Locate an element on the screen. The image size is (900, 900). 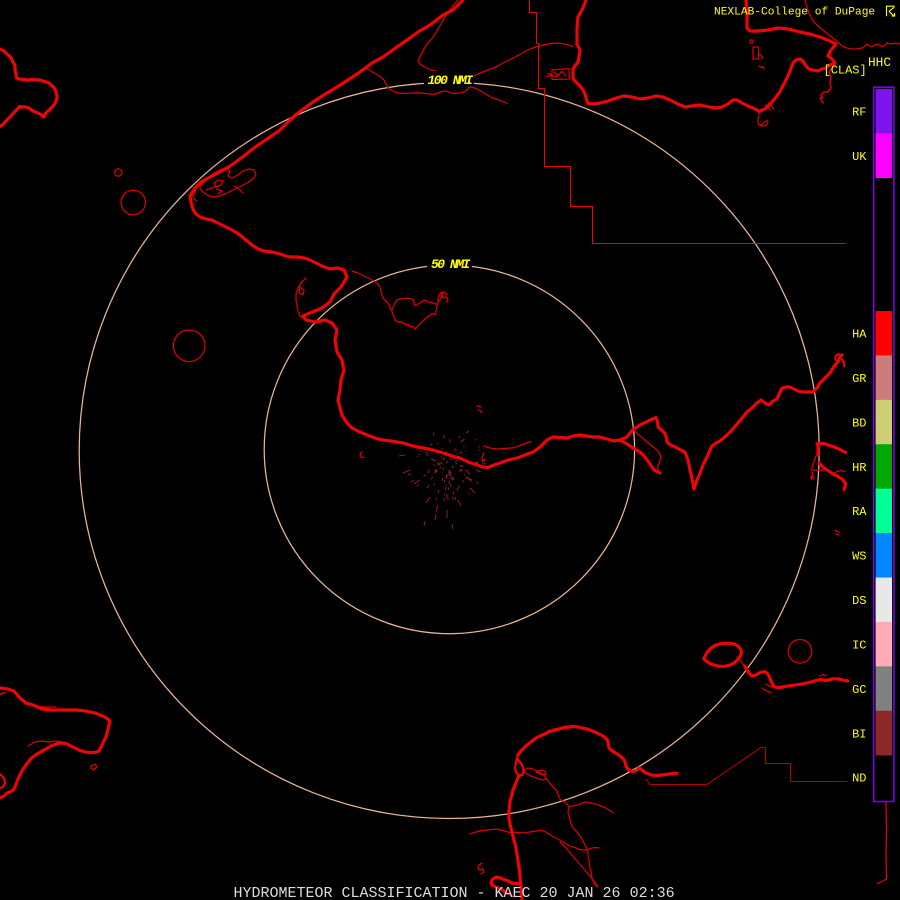
svg-text: ND is located at coordinates (859, 779).